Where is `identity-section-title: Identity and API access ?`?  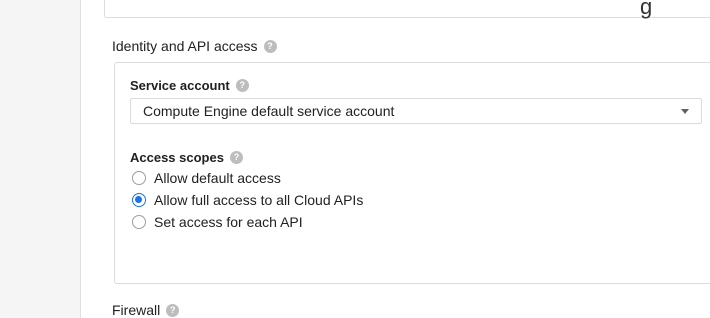
identity-section-title: Identity and API access ? is located at coordinates (194, 46).